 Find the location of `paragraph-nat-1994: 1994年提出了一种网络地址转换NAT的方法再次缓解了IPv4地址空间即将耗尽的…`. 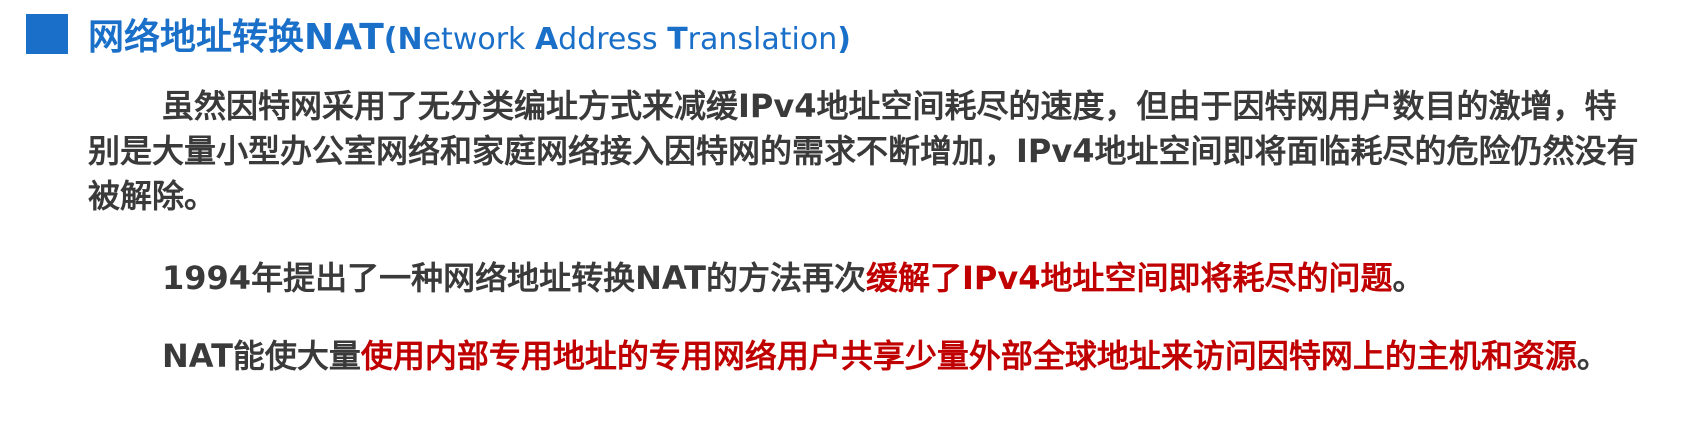

paragraph-nat-1994: 1994年提出了一种网络地址转换NAT的方法再次缓解了IPv4地址空间即将耗尽的… is located at coordinates (868, 278).